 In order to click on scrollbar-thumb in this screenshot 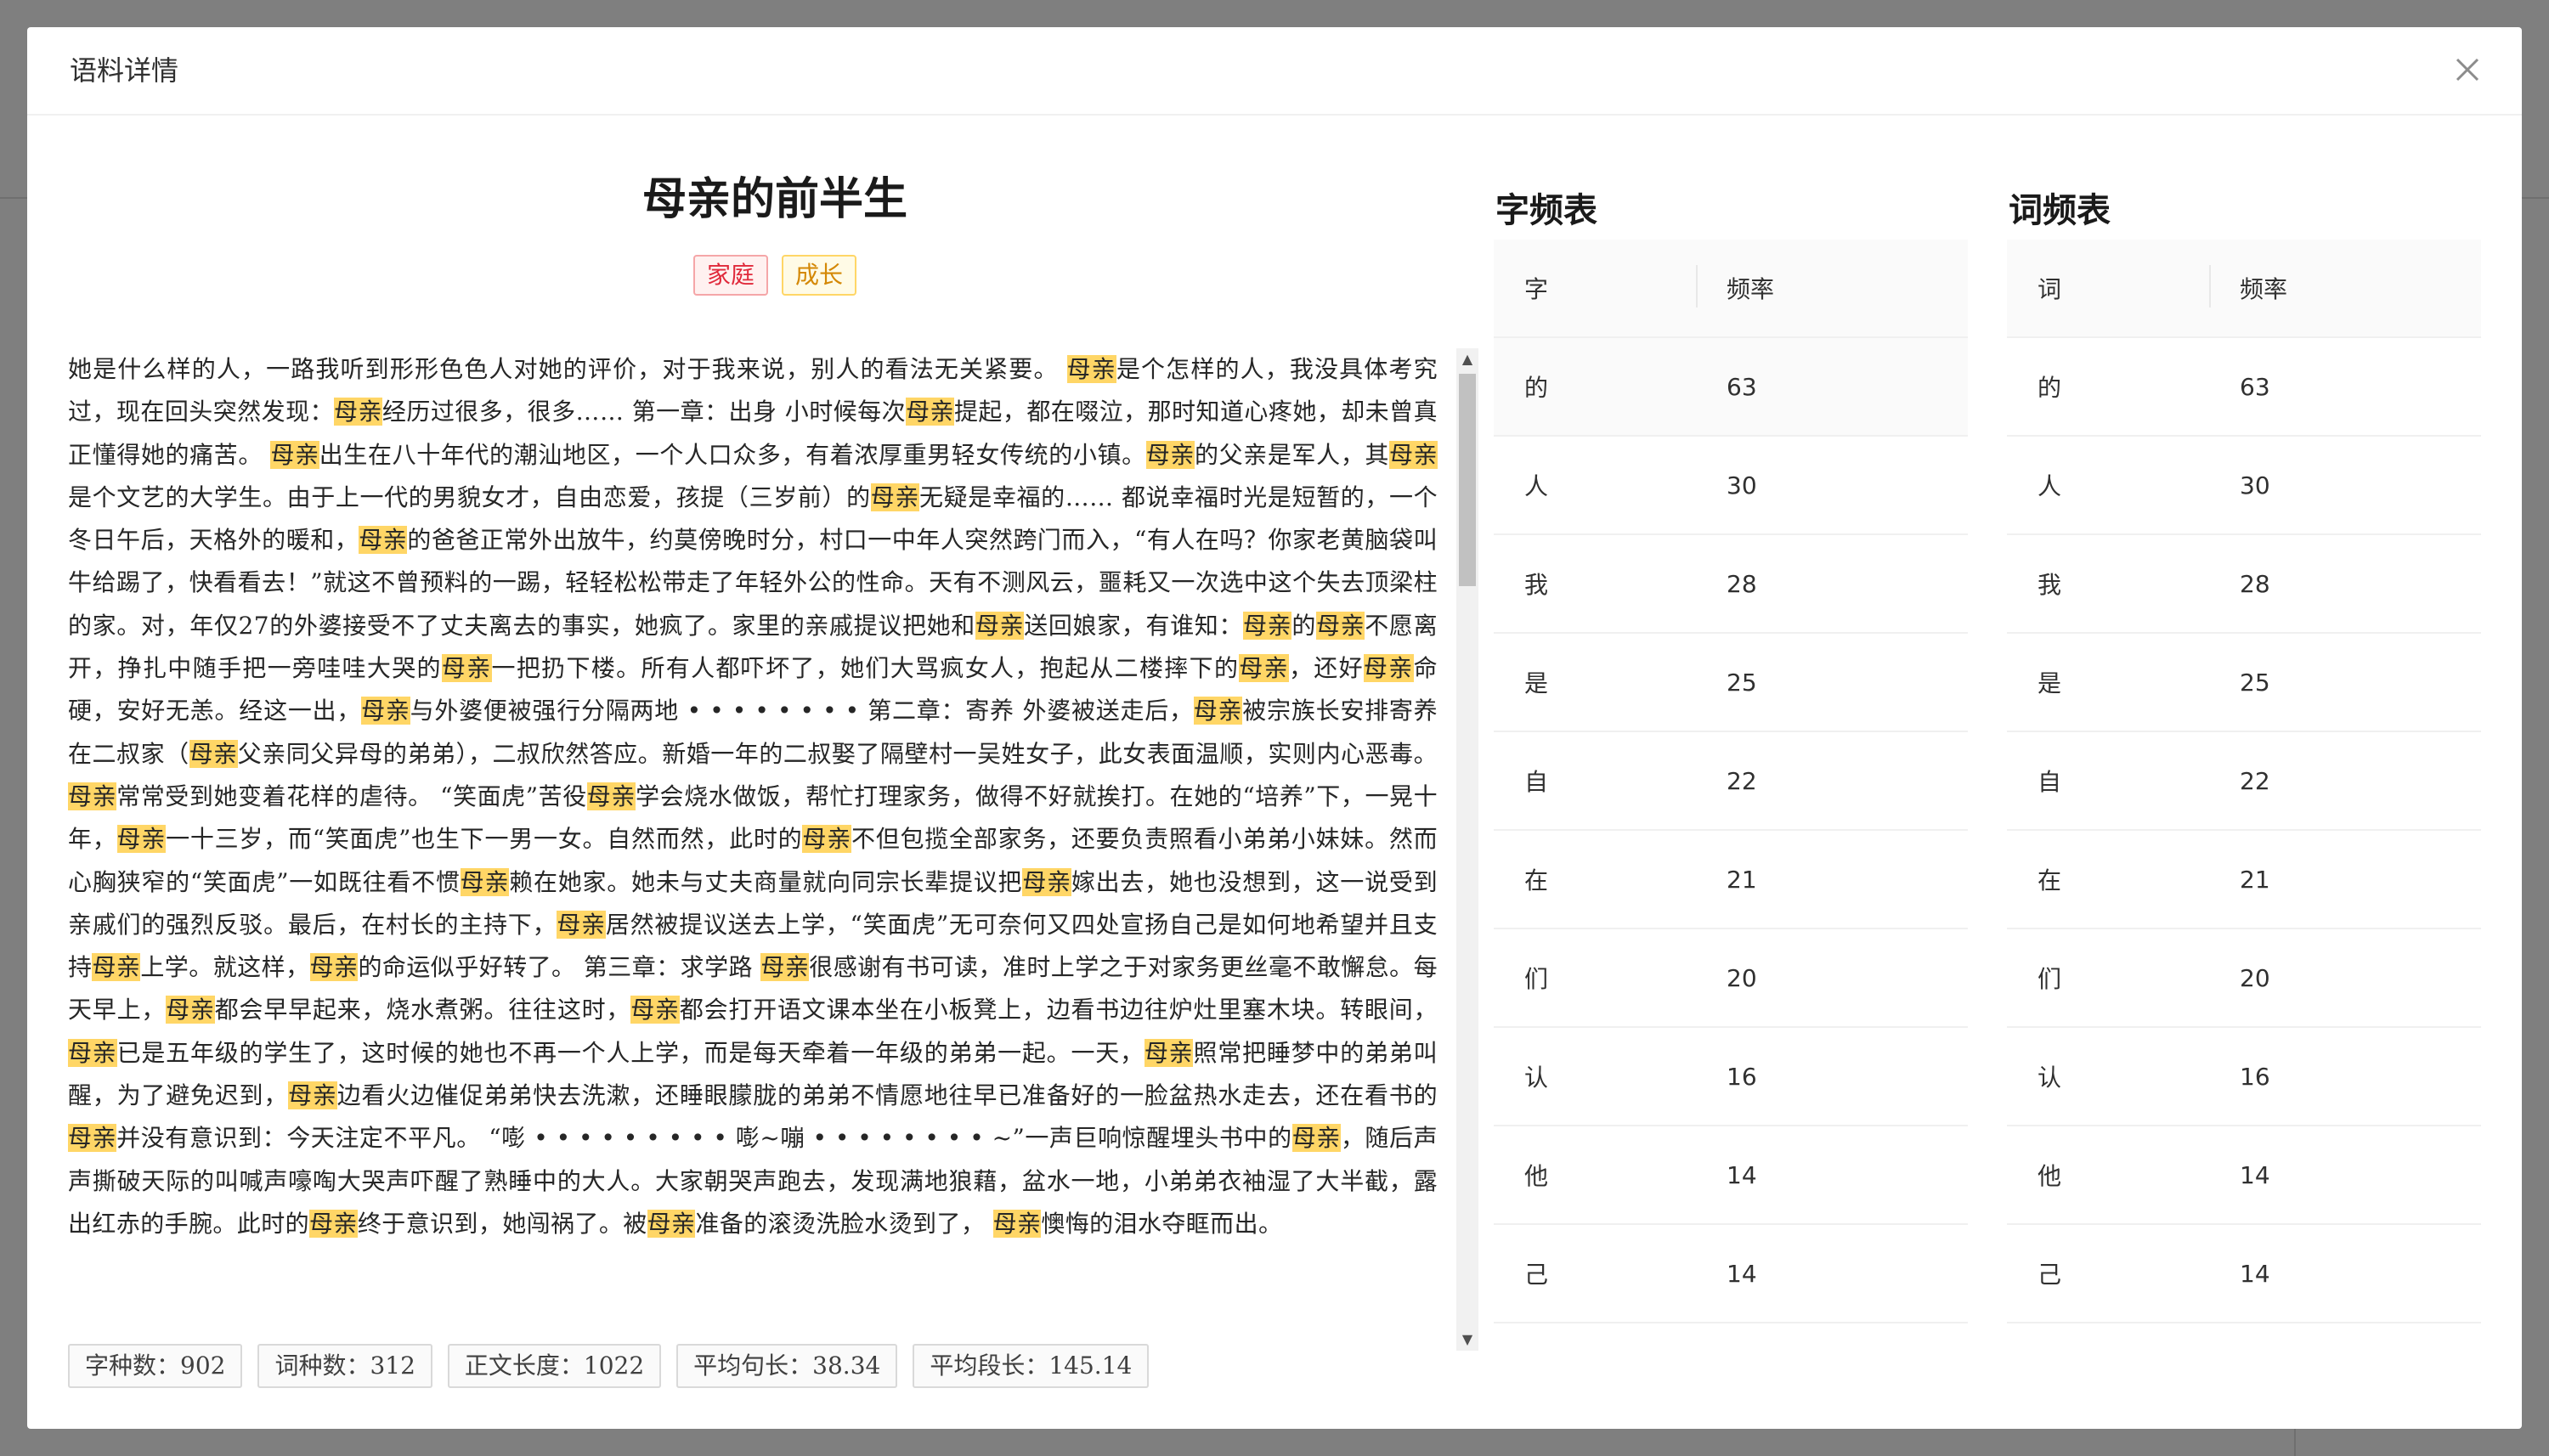, I will do `click(1468, 480)`.